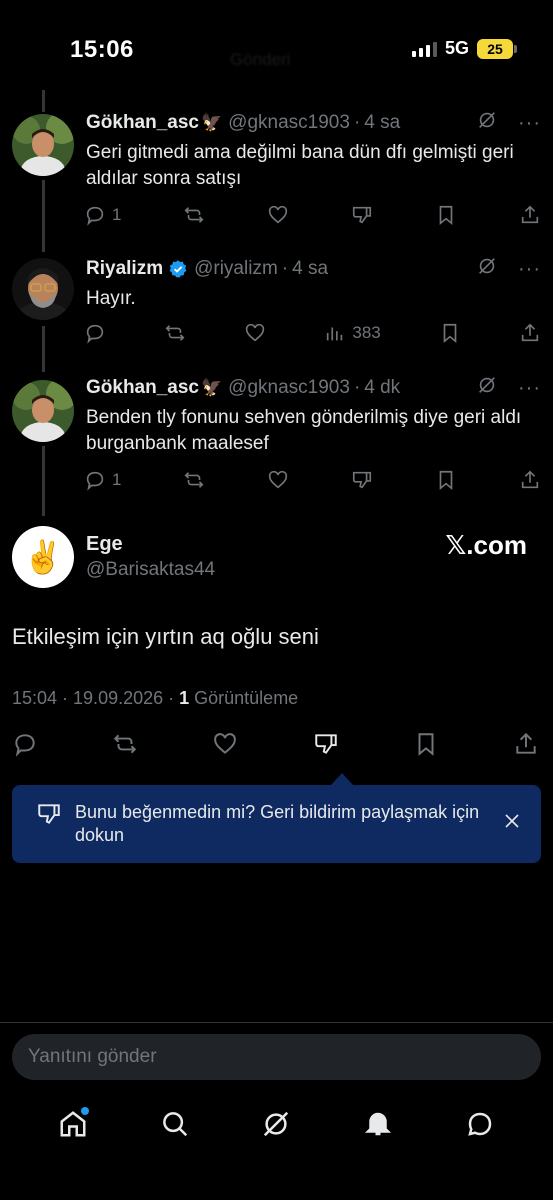 The image size is (553, 1200). Describe the element at coordinates (382, 387) in the screenshot. I see `tweet-time: 4 dk` at that location.